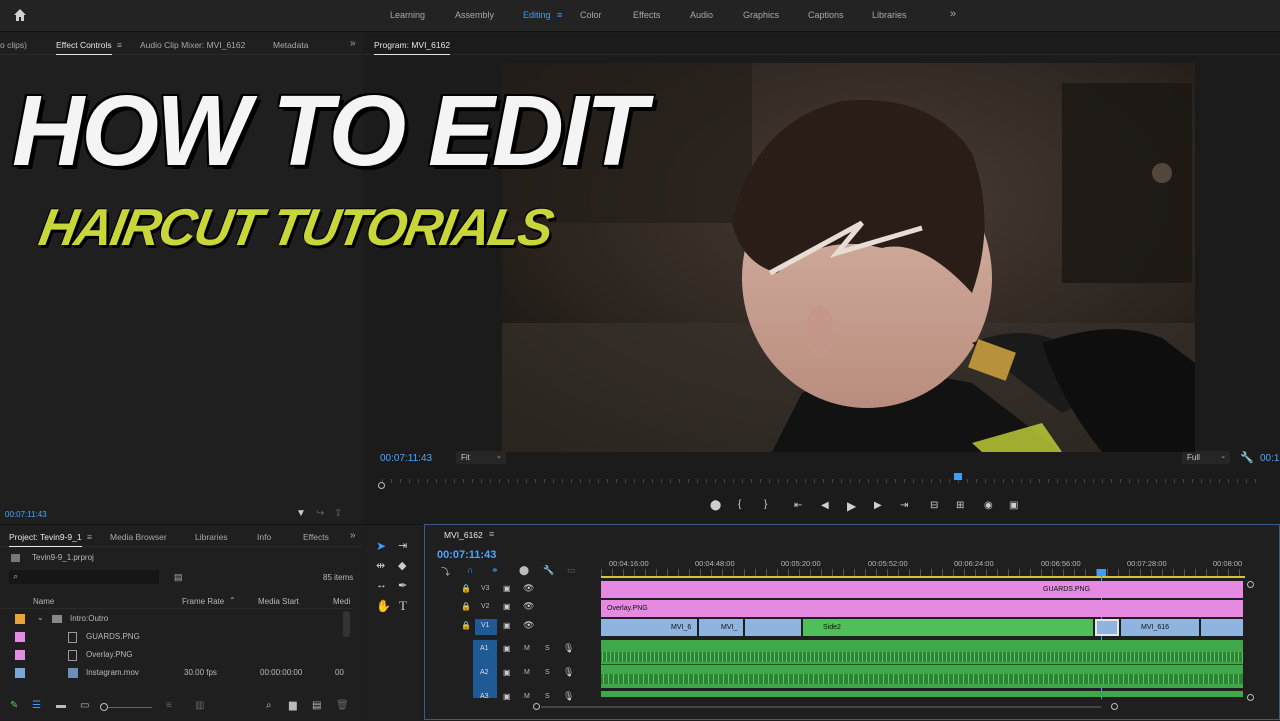 This screenshot has width=1280, height=721. Describe the element at coordinates (338, 513) in the screenshot. I see `export-icon: ⇪` at that location.